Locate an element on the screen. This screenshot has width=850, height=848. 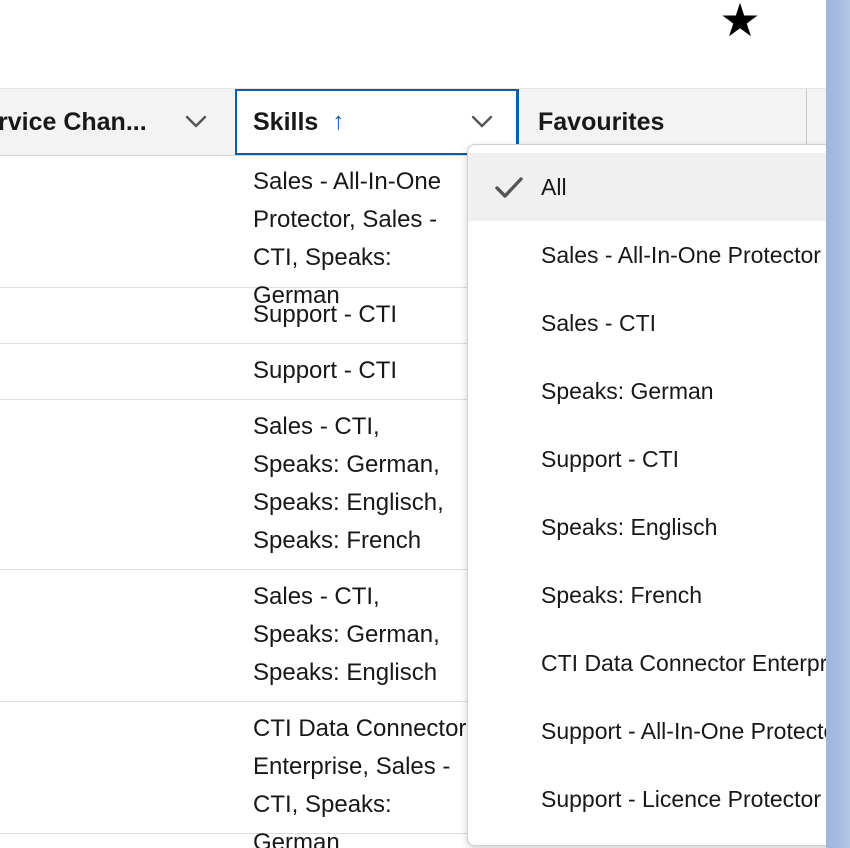
dropdown-option: Speaks: Englisch is located at coordinates (658, 527).